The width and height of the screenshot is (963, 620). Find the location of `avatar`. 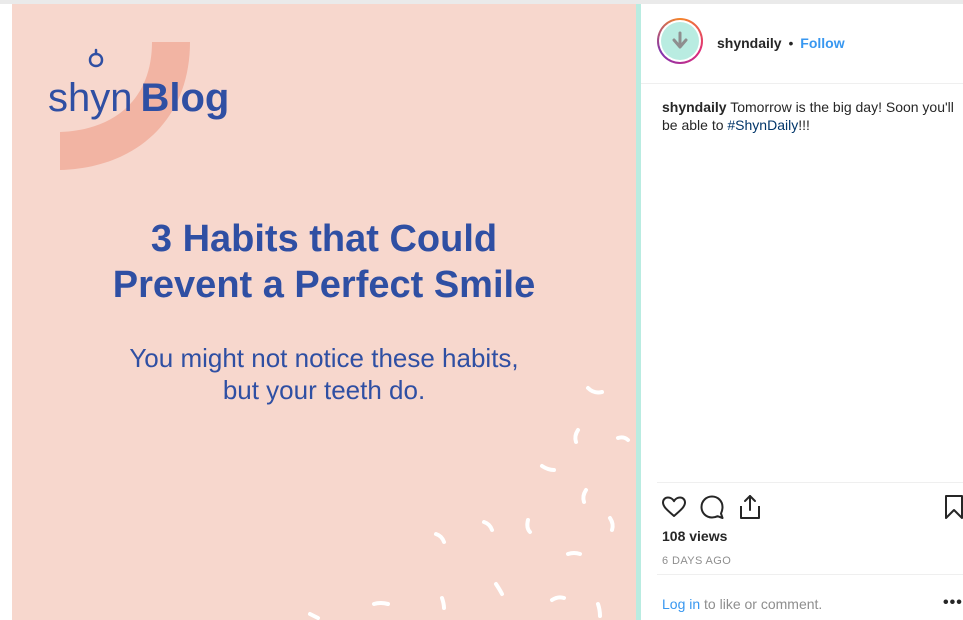

avatar is located at coordinates (680, 41).